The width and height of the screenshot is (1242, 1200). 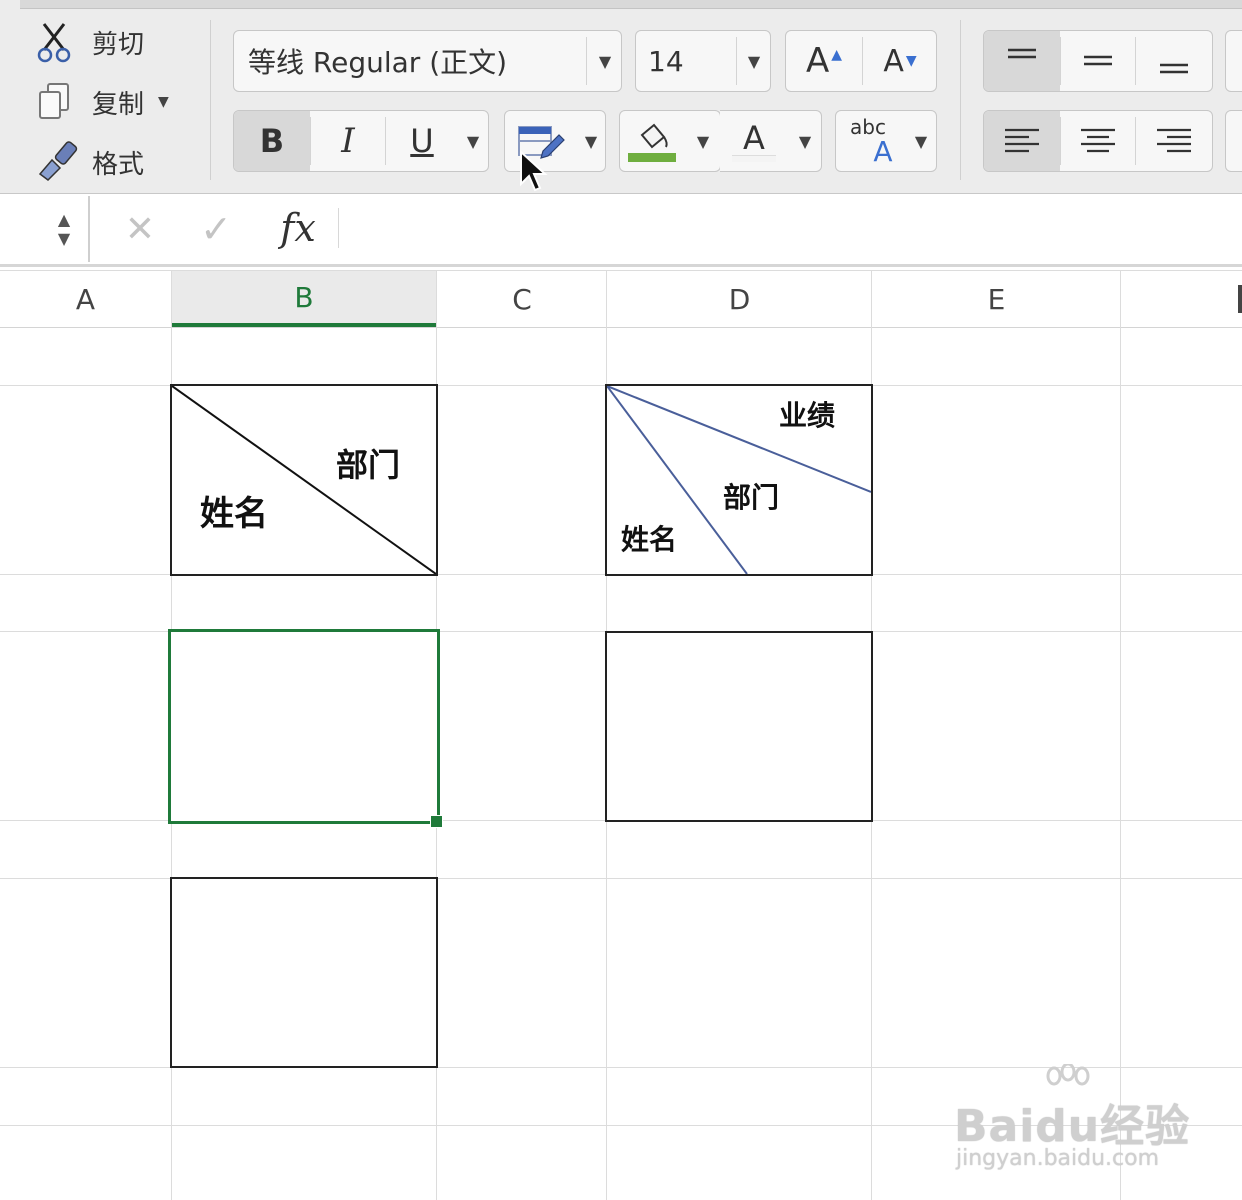 I want to click on header-cell-d-middle: 部门, so click(x=751, y=497).